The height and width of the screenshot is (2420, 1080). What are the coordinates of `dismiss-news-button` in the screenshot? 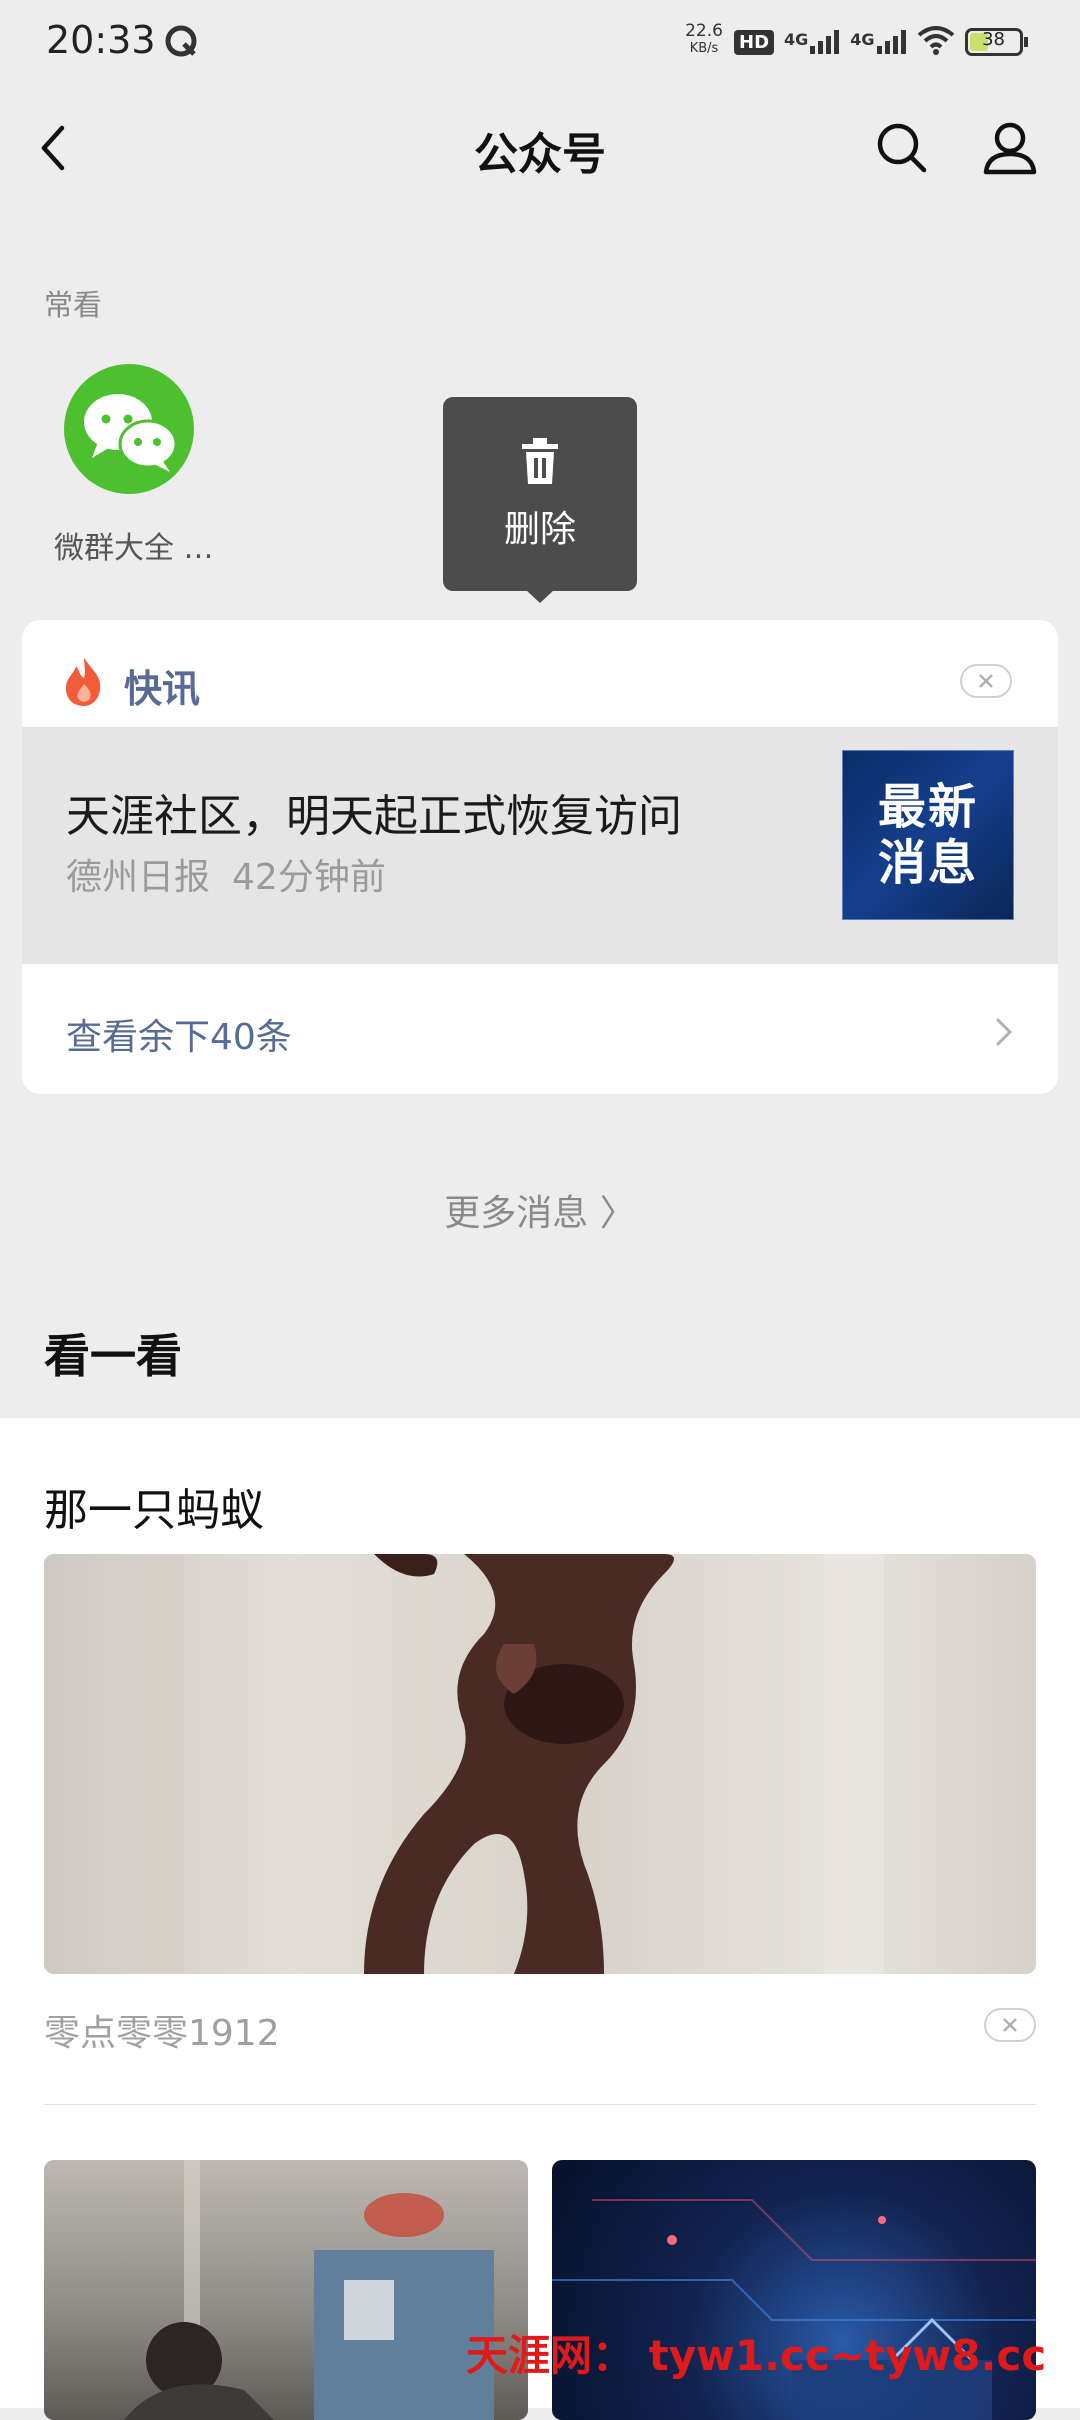 It's located at (986, 681).